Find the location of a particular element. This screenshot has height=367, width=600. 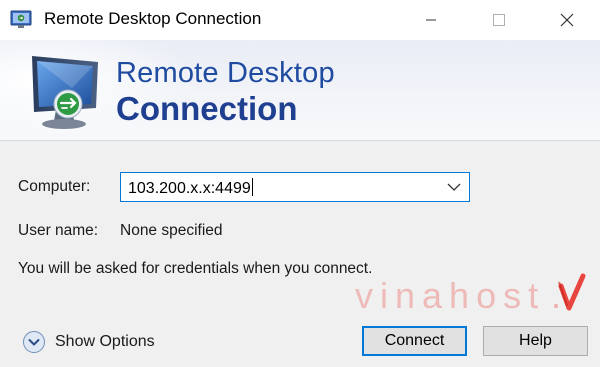

close-icon is located at coordinates (567, 20).